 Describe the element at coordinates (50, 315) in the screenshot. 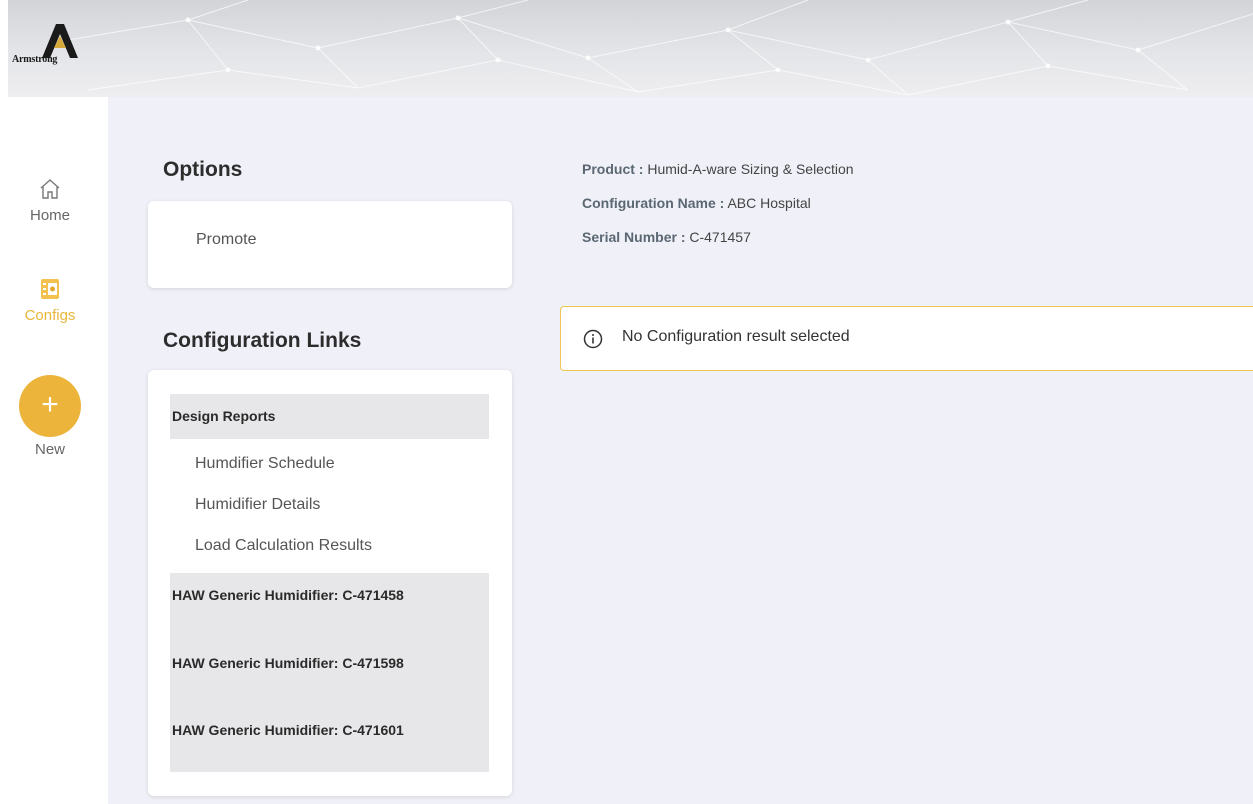

I see `sidebar-item-label: Configs` at that location.